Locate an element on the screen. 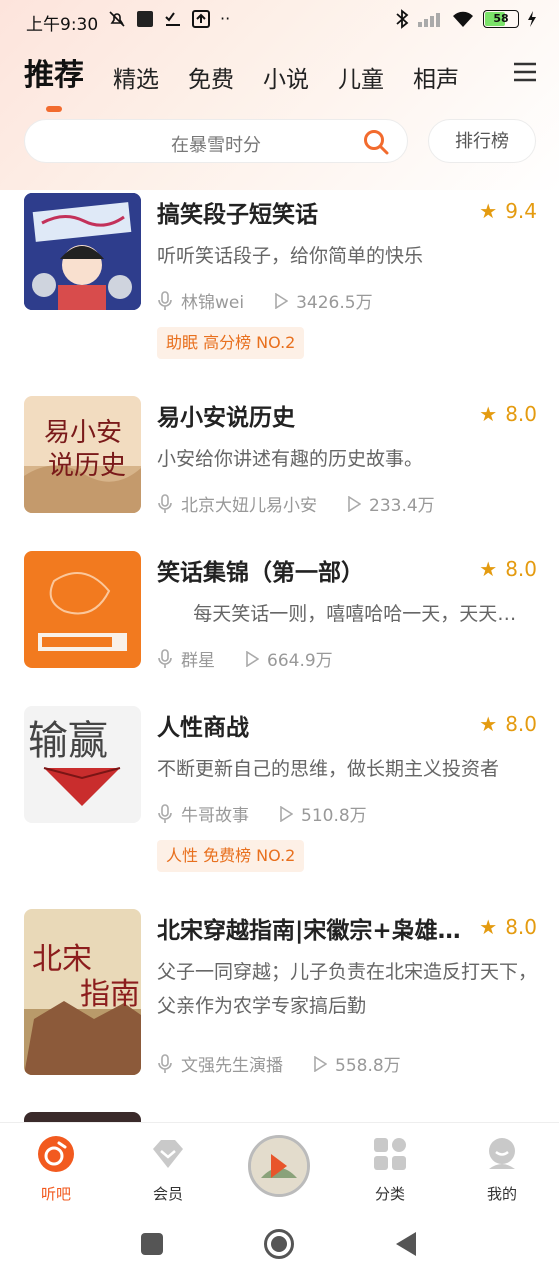 The image size is (559, 1280). app-notification-icon is located at coordinates (145, 18).